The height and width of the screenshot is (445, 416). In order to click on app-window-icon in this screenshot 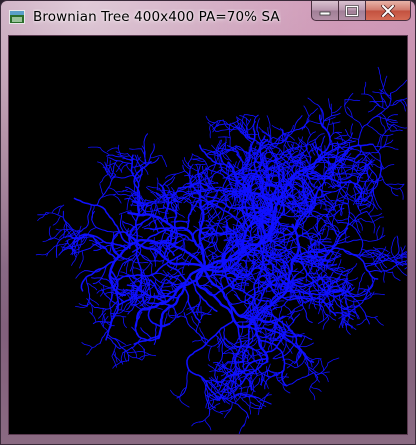, I will do `click(17, 17)`.